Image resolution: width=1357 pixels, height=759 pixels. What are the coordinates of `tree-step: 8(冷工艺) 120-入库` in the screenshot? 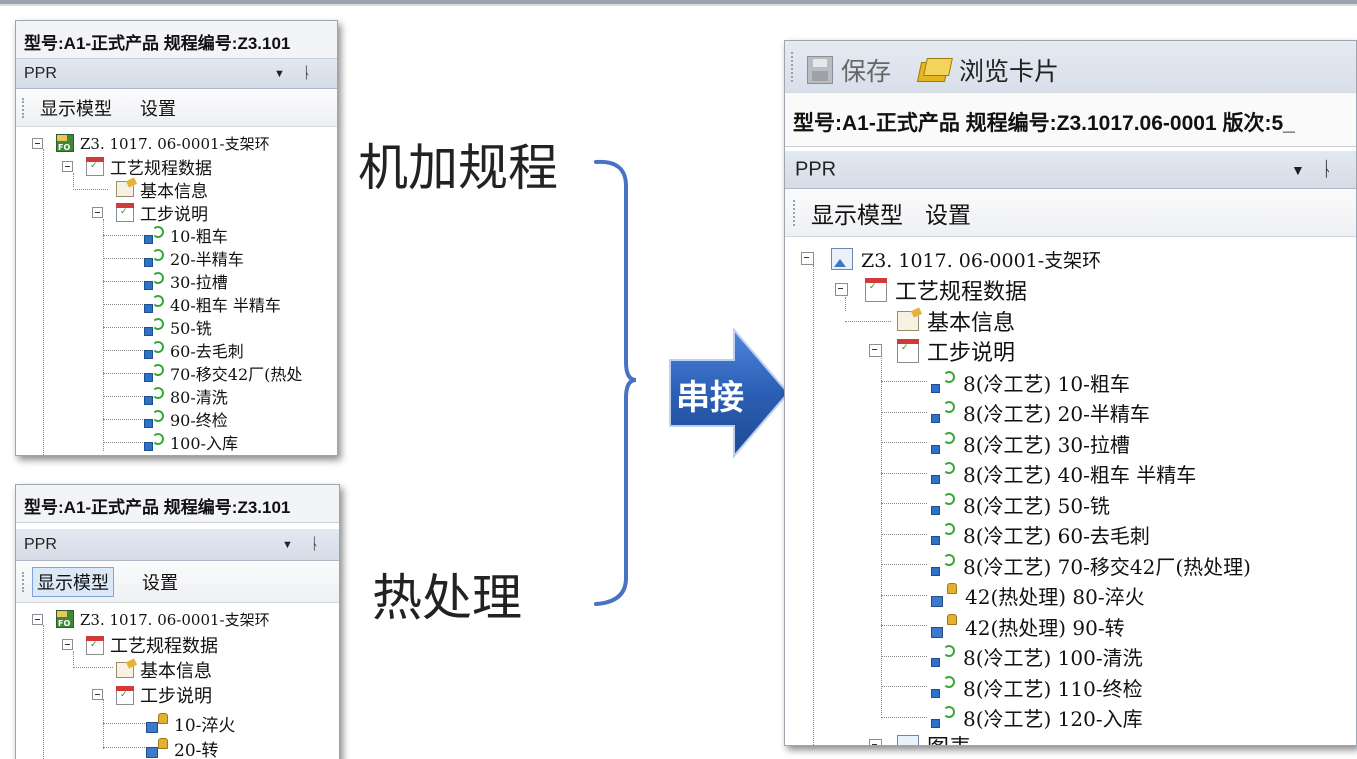 It's located at (1037, 717).